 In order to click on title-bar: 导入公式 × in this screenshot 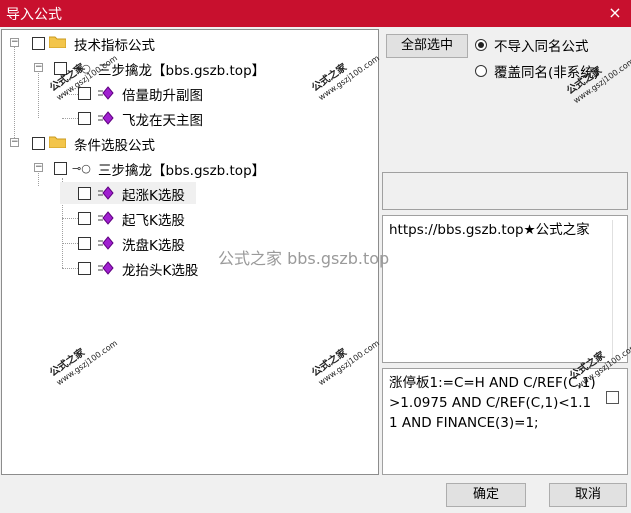, I will do `click(315, 13)`.